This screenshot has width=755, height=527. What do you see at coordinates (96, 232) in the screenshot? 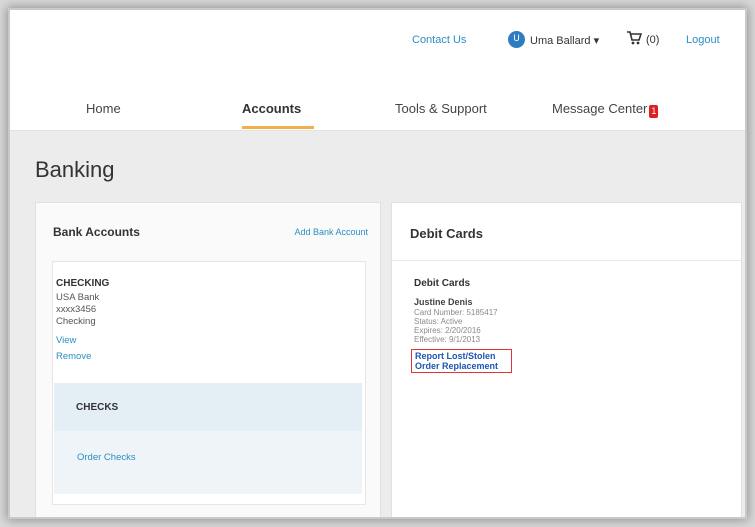
I see `bank-accounts-title: Bank Accounts` at bounding box center [96, 232].